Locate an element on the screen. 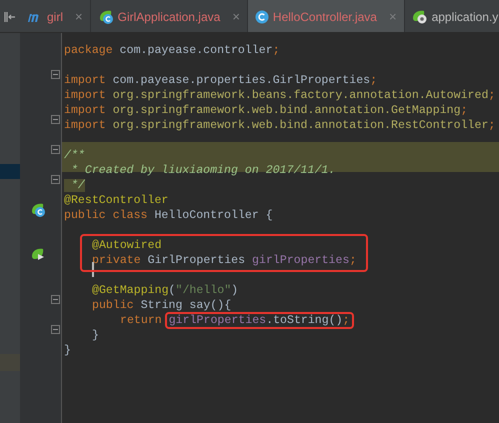  code-line: private GirlProperties girlProperties; is located at coordinates (224, 260).